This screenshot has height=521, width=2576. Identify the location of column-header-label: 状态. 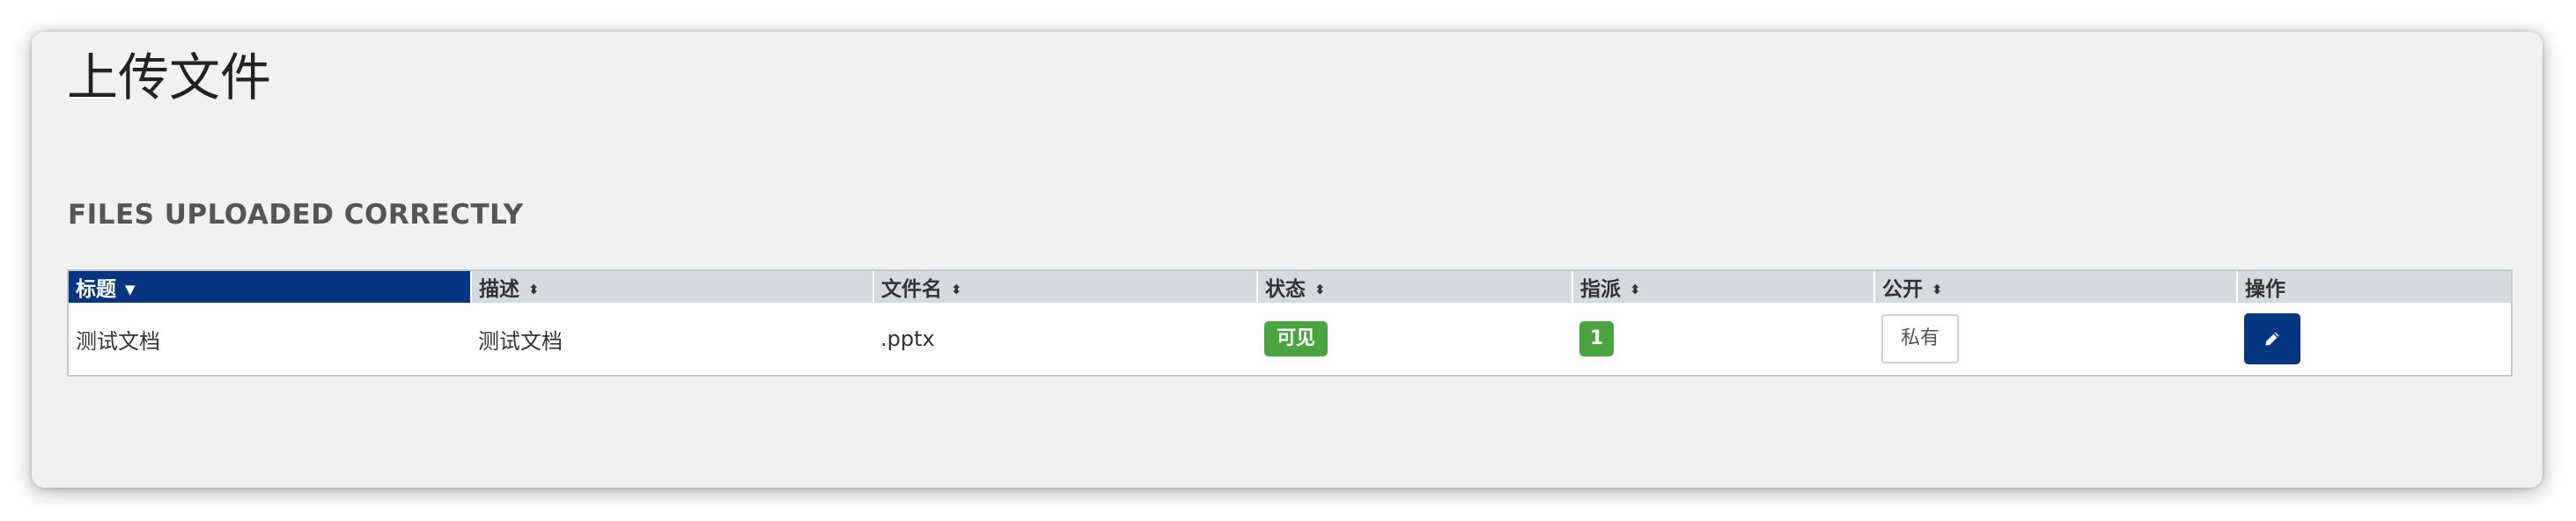
(1285, 289).